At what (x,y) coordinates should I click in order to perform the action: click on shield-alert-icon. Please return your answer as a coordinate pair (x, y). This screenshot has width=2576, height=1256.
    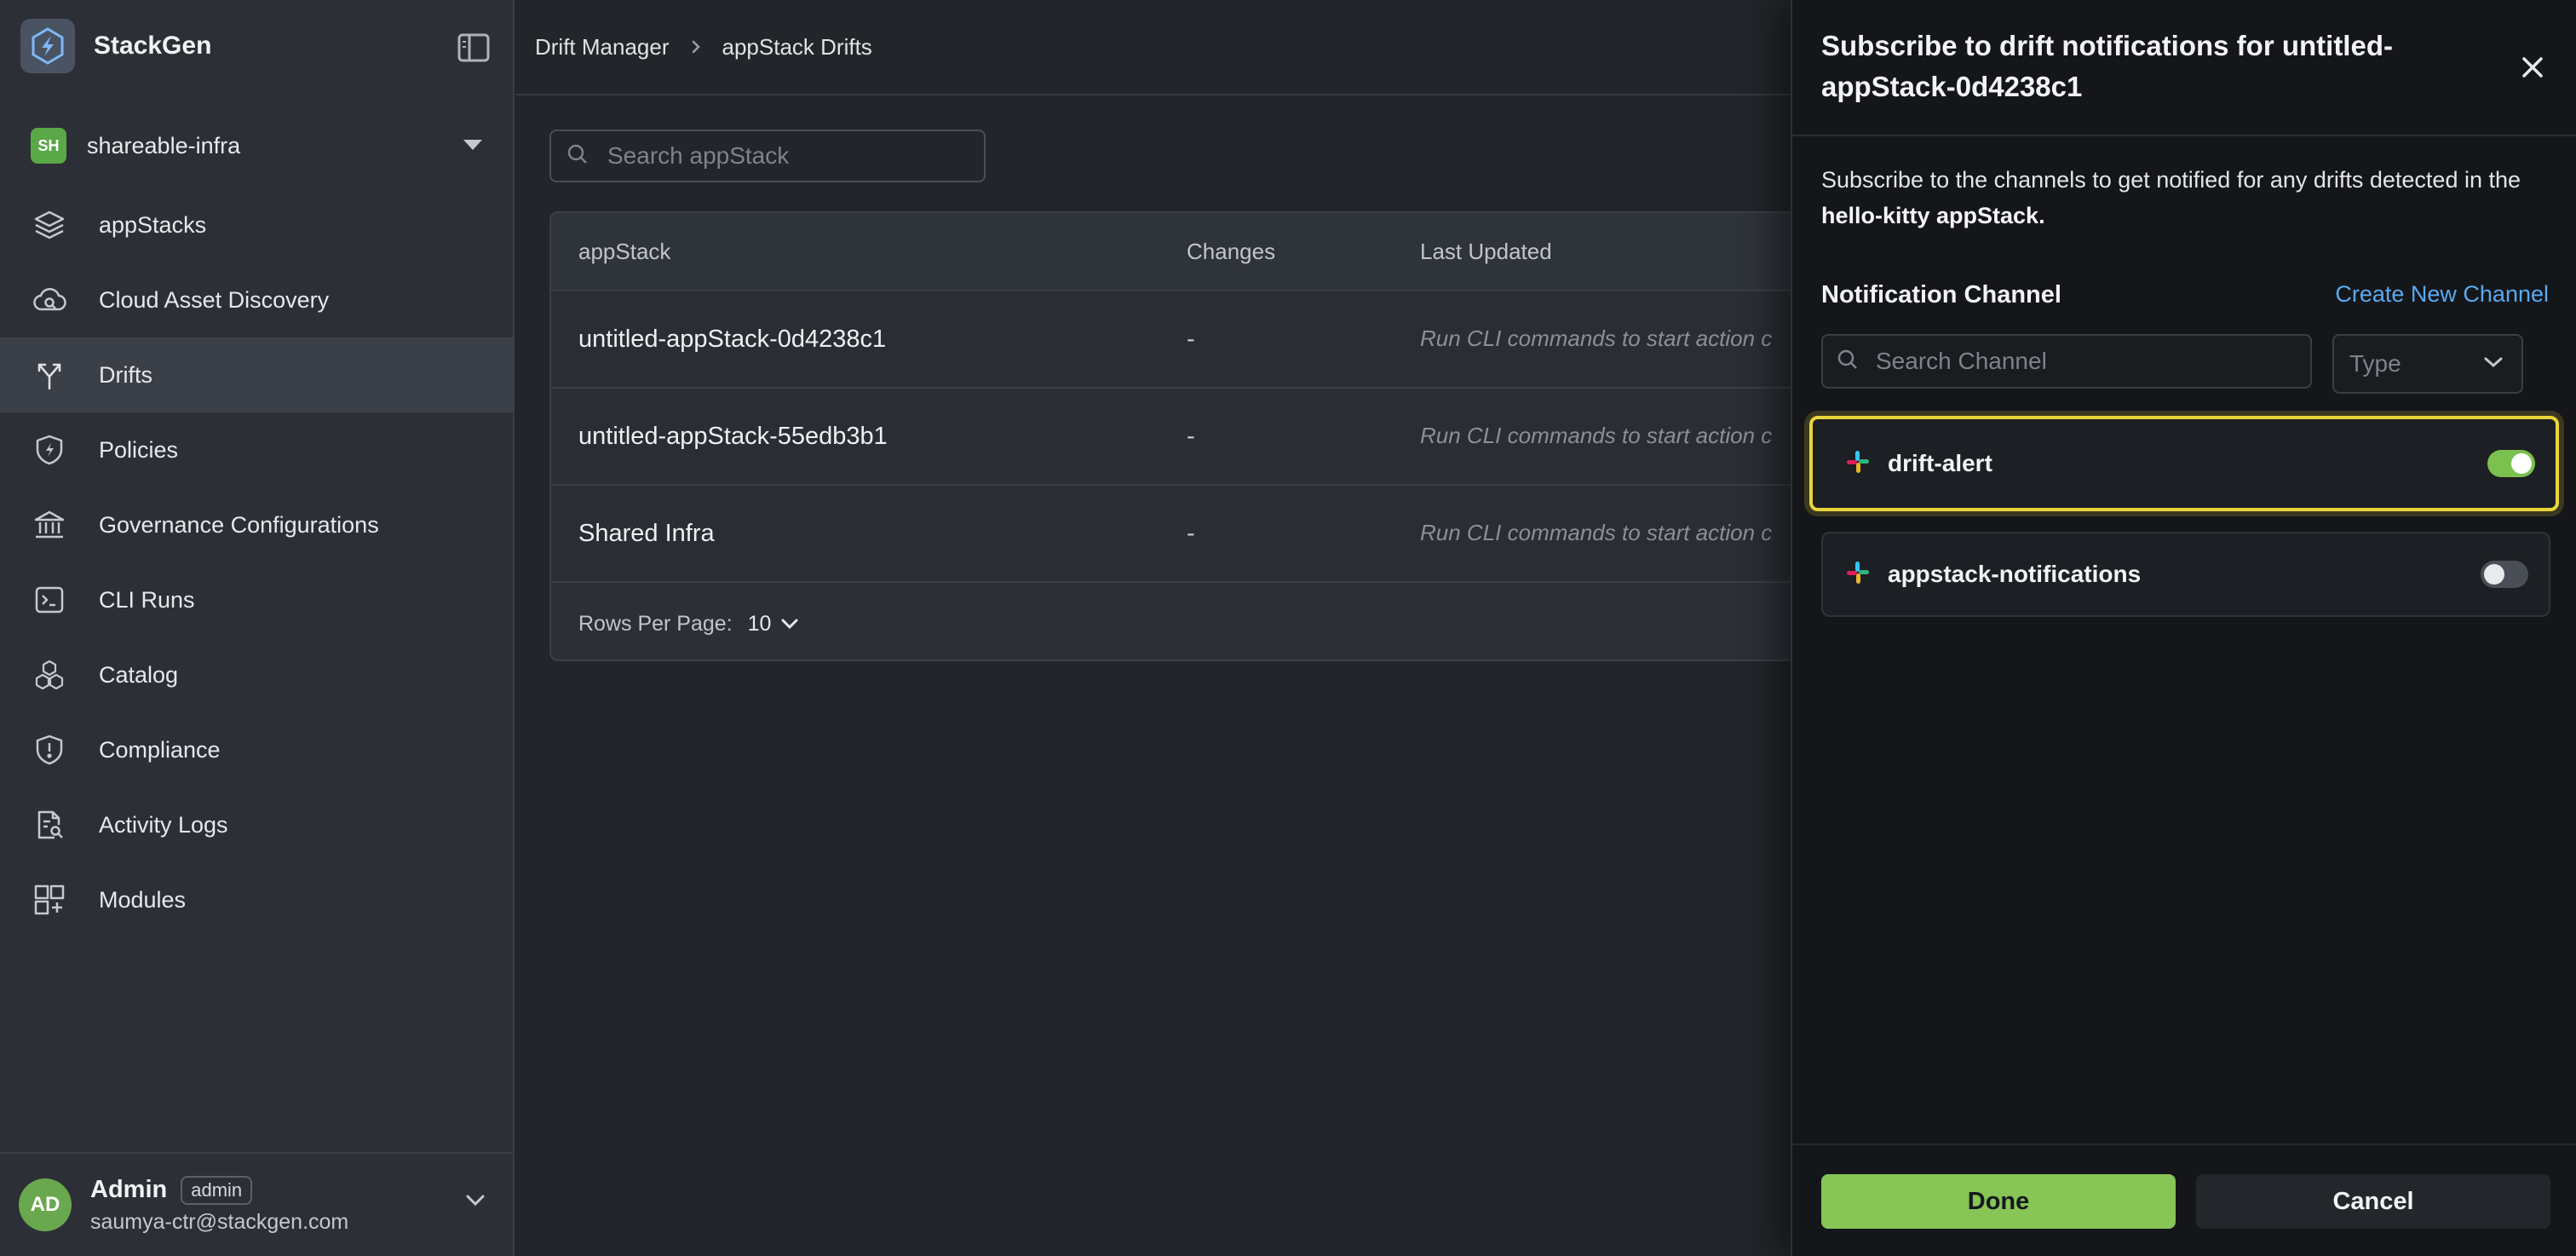
    Looking at the image, I should click on (50, 750).